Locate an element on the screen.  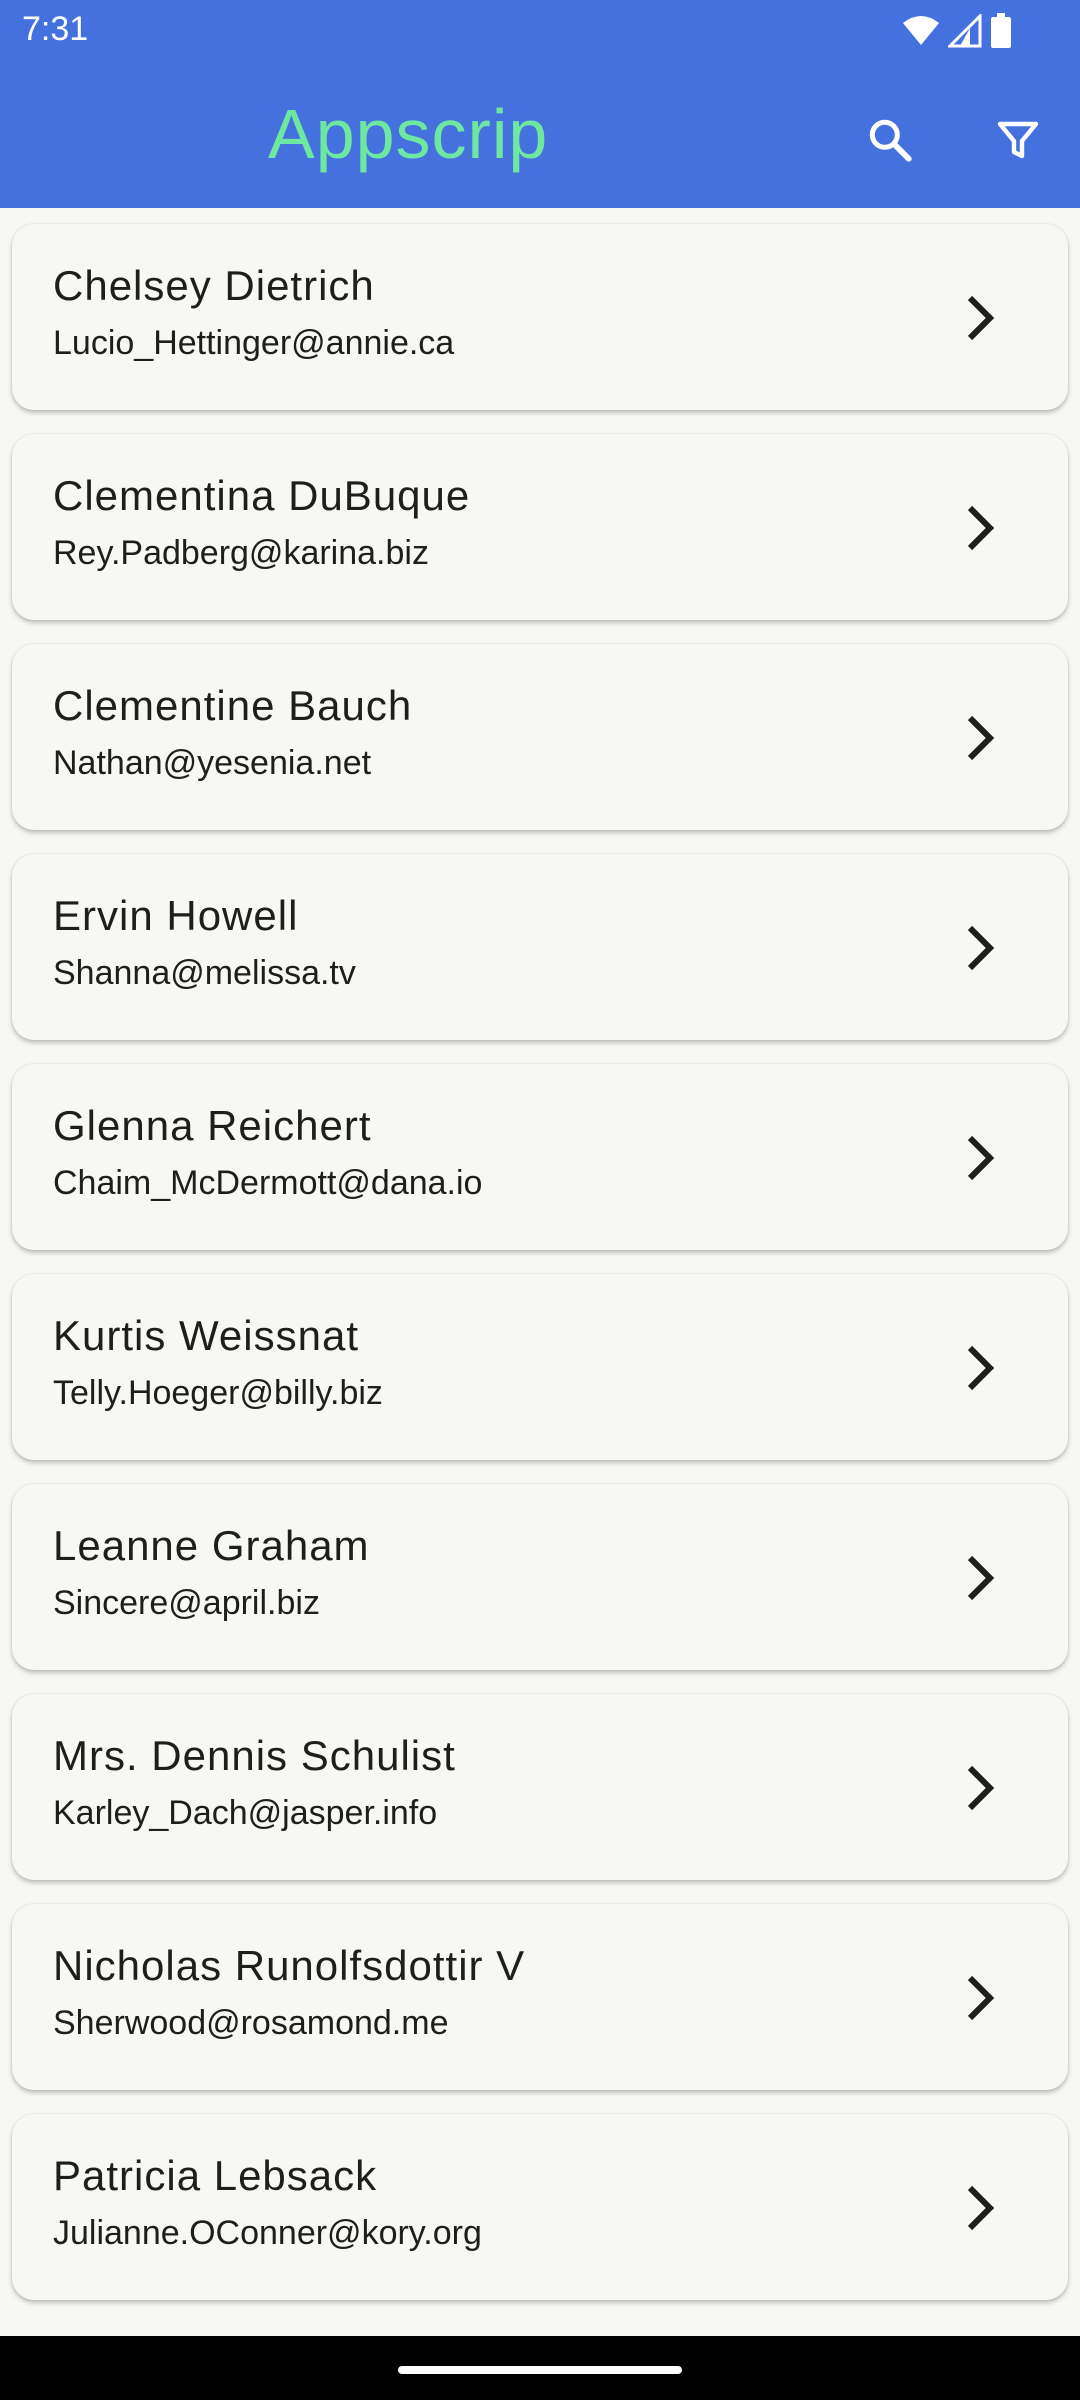
wifi-icon is located at coordinates (921, 30).